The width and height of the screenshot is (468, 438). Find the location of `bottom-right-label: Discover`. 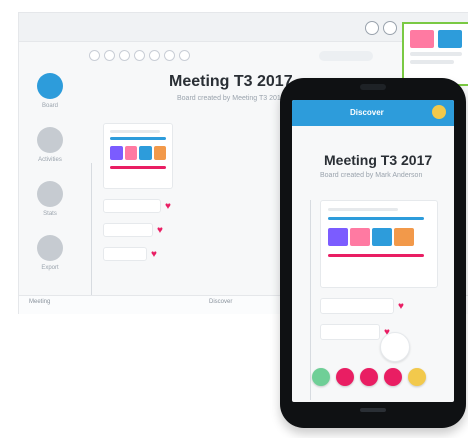

bottom-right-label: Discover is located at coordinates (221, 302).